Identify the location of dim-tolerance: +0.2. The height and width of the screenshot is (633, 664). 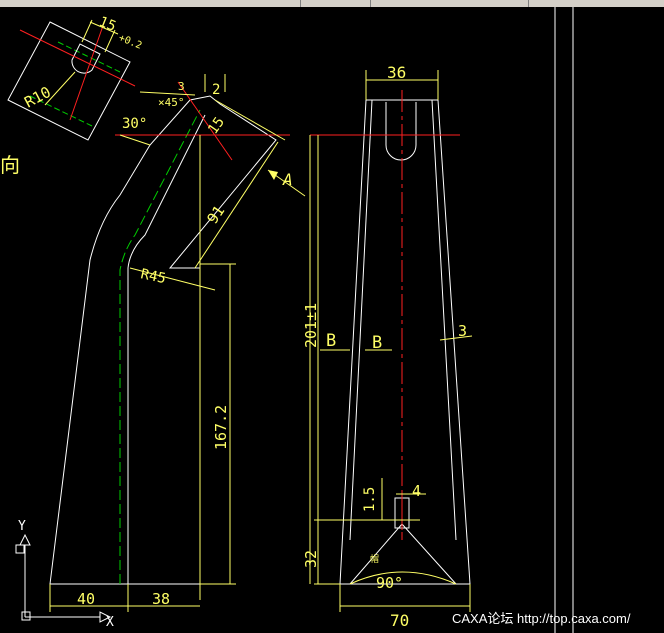
(130, 42).